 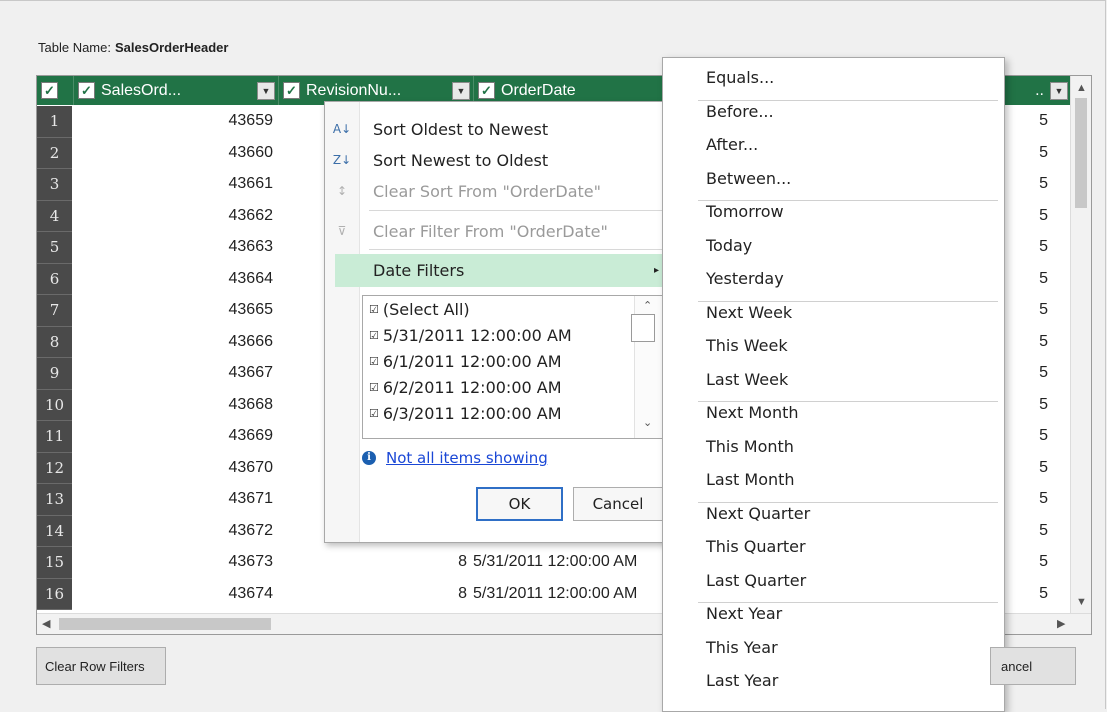 I want to click on cell-salesorderid: 43670, so click(x=175, y=468).